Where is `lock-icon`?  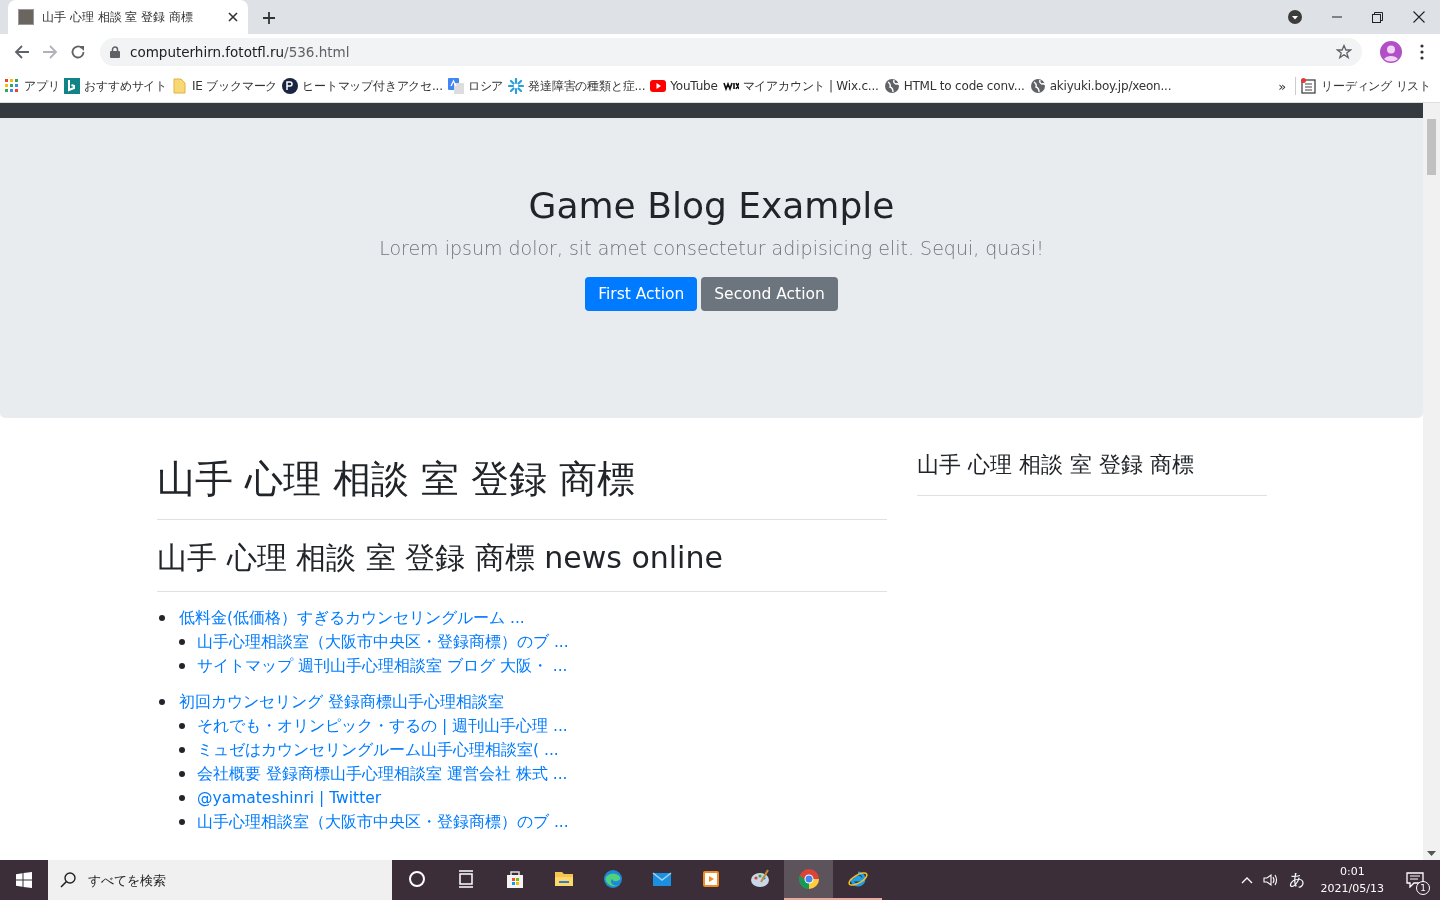
lock-icon is located at coordinates (115, 52).